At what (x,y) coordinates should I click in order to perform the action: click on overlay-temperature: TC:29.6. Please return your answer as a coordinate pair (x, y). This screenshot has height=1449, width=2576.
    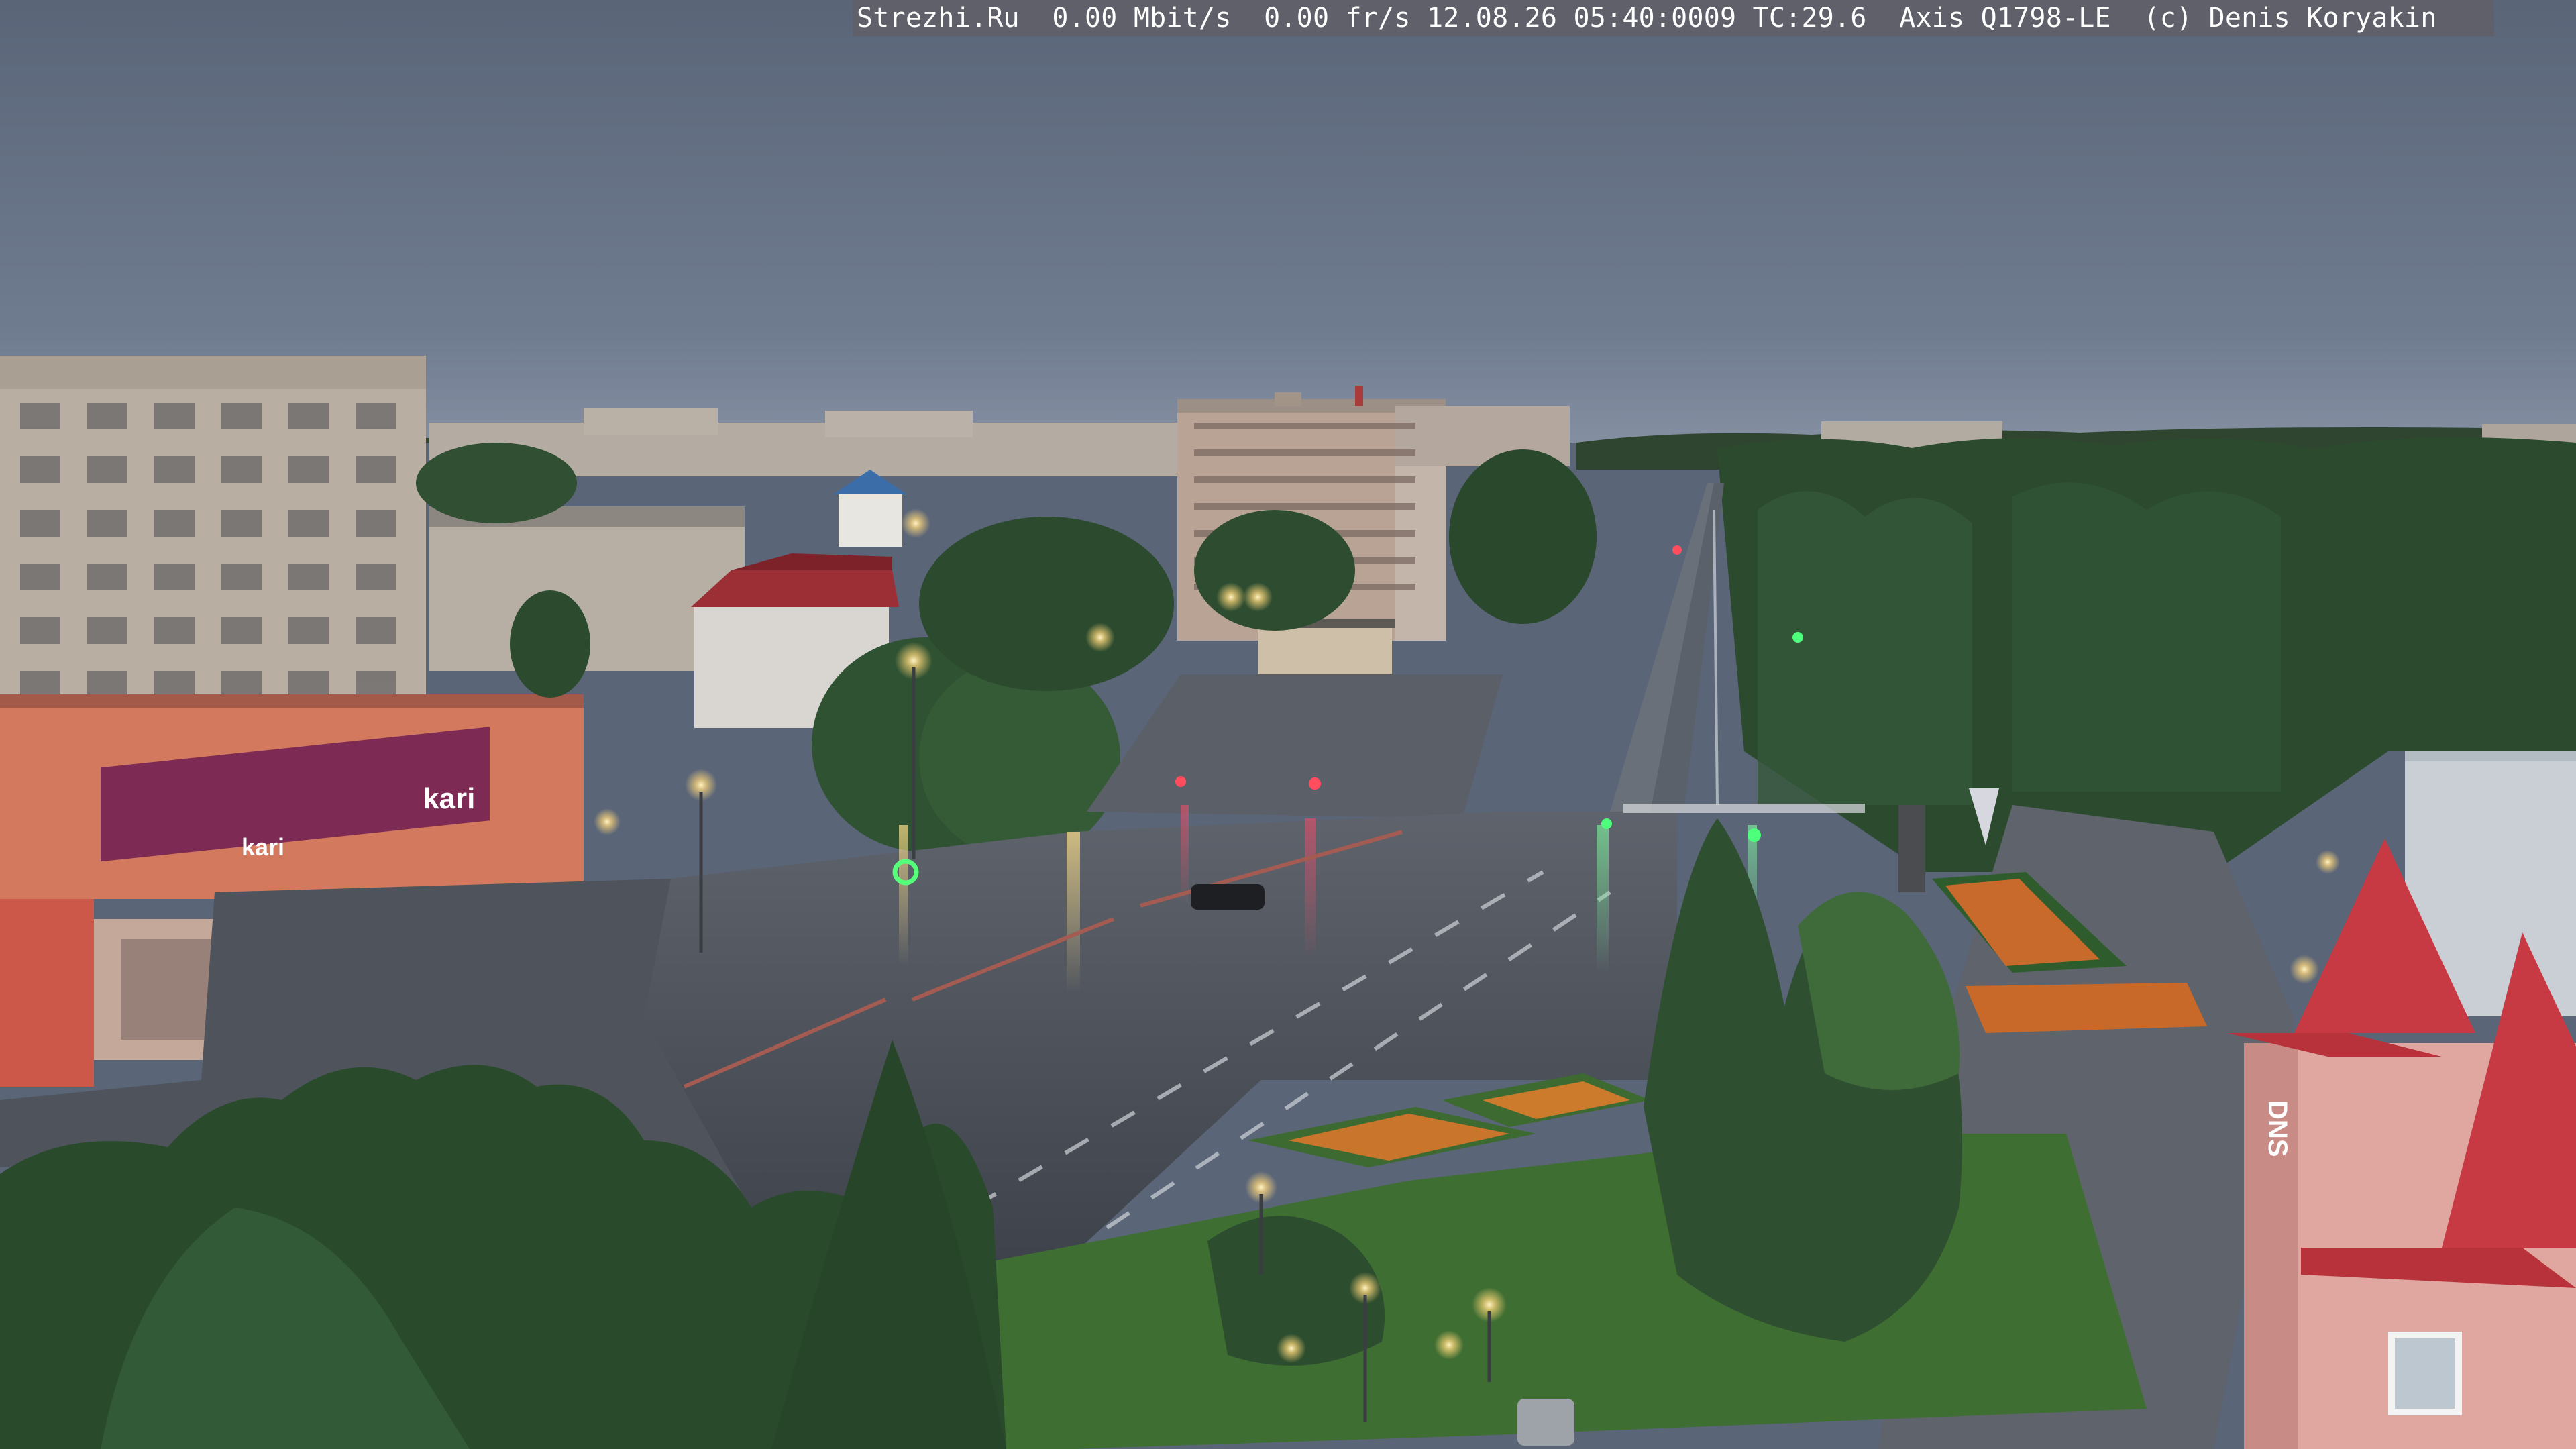
    Looking at the image, I should click on (1809, 18).